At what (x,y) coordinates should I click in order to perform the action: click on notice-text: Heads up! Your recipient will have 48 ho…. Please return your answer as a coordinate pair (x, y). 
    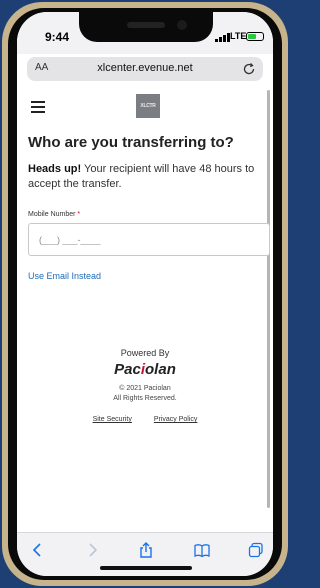
    Looking at the image, I should click on (147, 177).